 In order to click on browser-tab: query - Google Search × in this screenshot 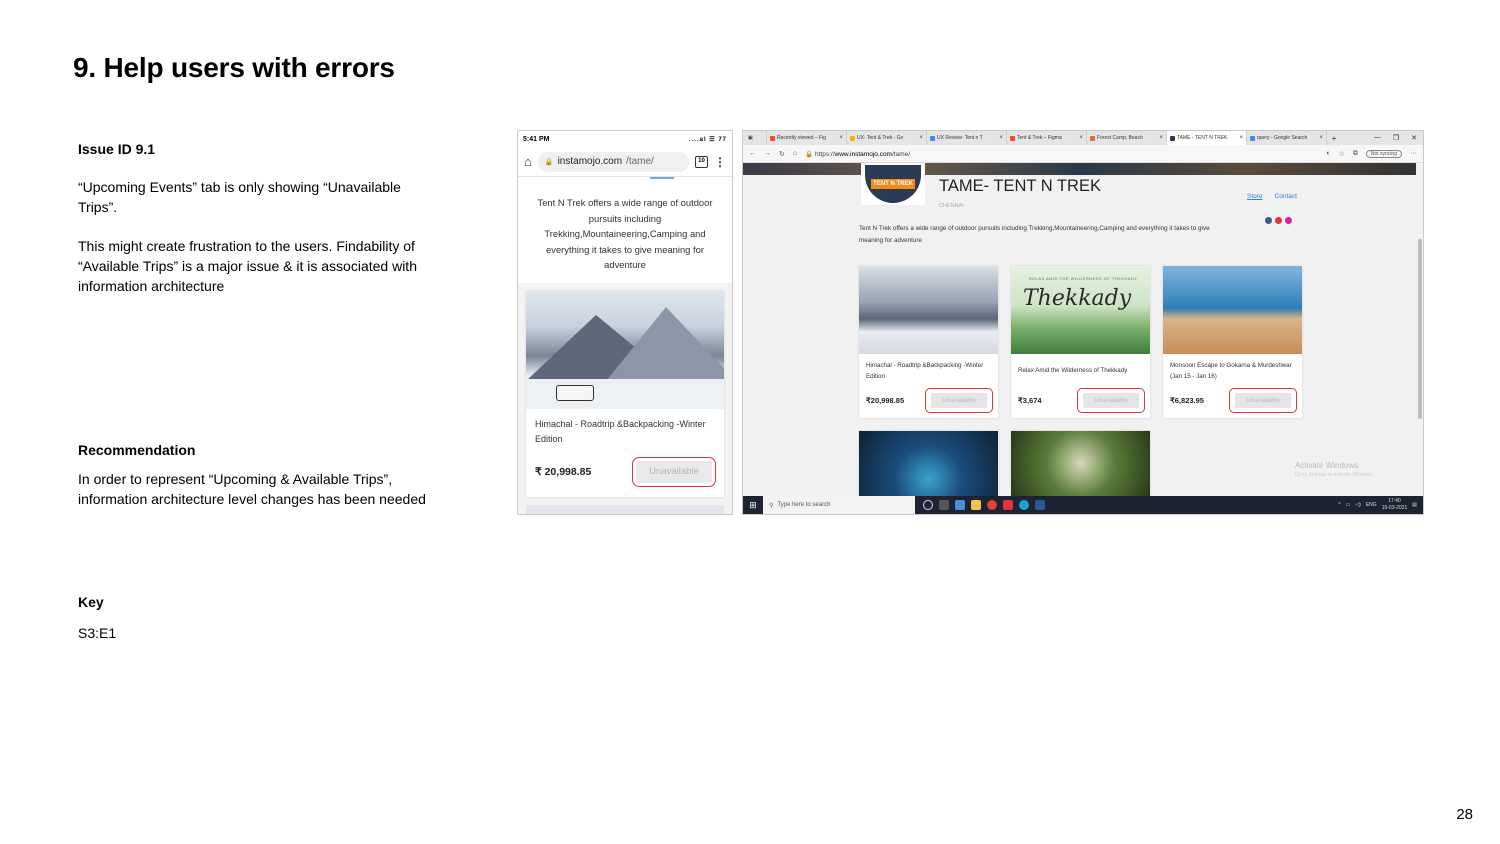, I will do `click(1287, 138)`.